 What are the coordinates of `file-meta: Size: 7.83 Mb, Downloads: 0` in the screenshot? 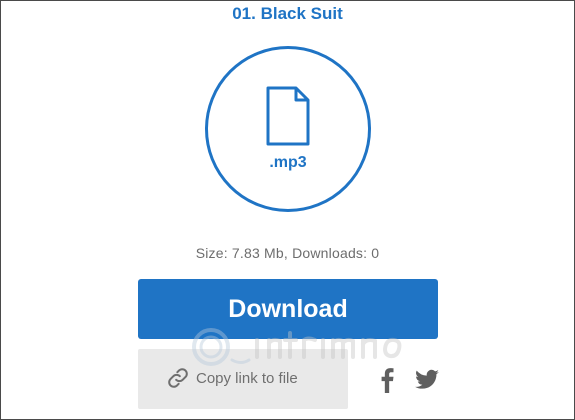 It's located at (287, 253).